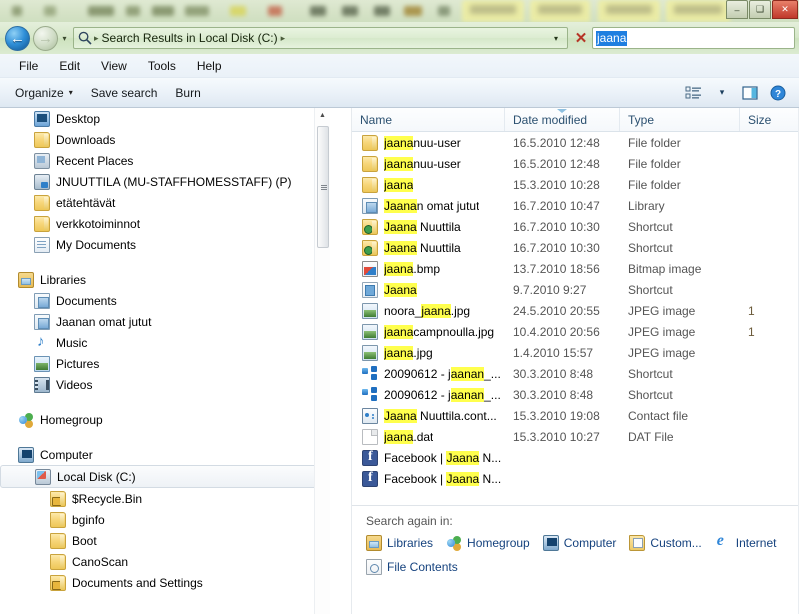  What do you see at coordinates (680, 119) in the screenshot?
I see `column-header-type: Type` at bounding box center [680, 119].